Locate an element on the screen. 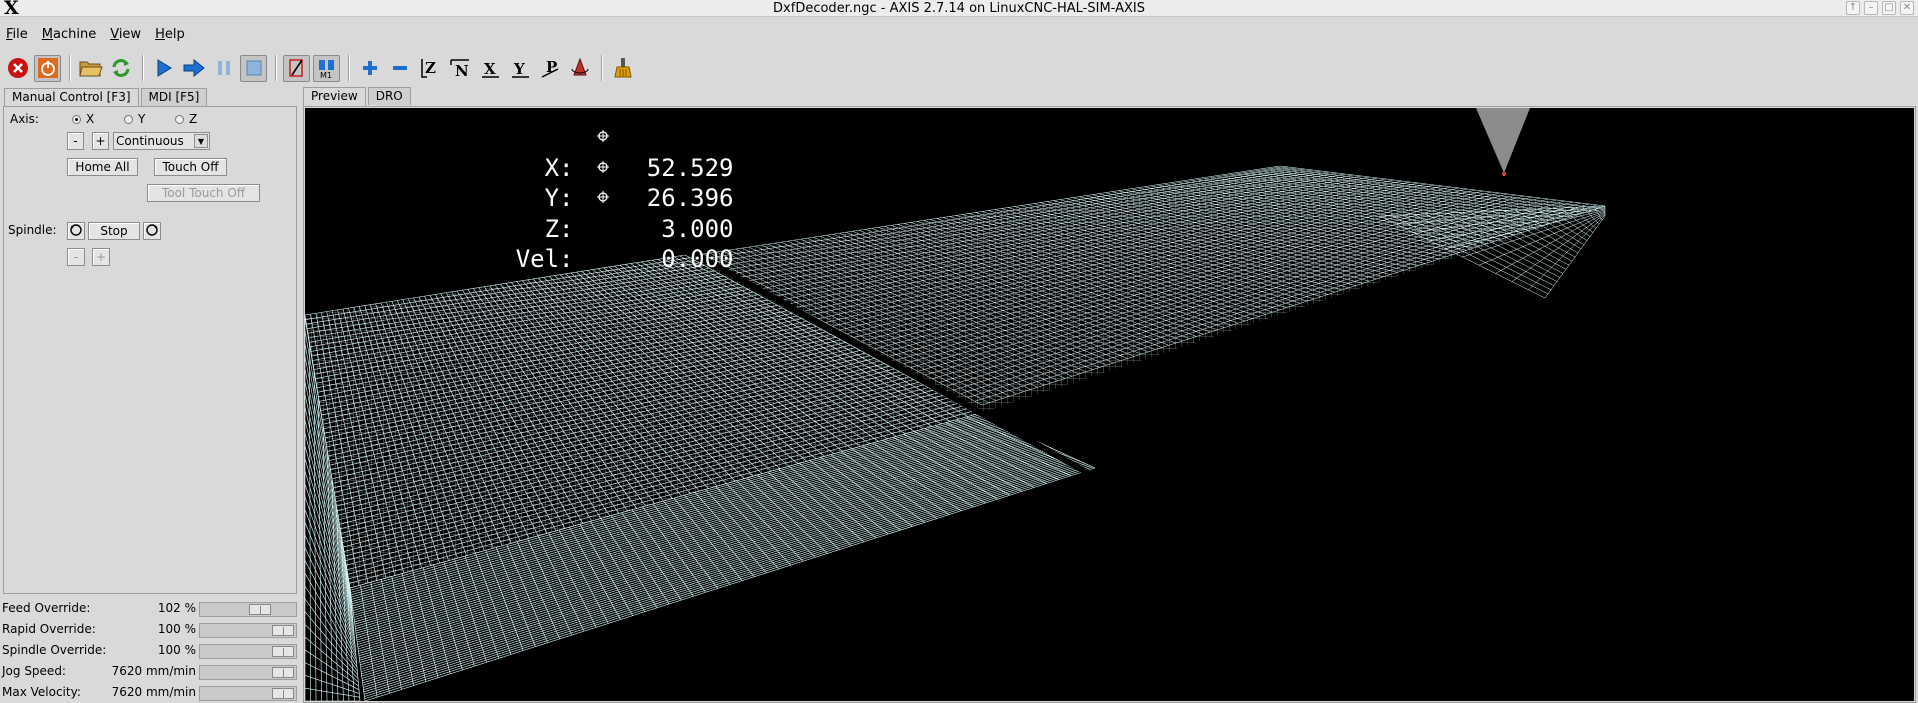  spindle-stop-button: Stop is located at coordinates (114, 231).